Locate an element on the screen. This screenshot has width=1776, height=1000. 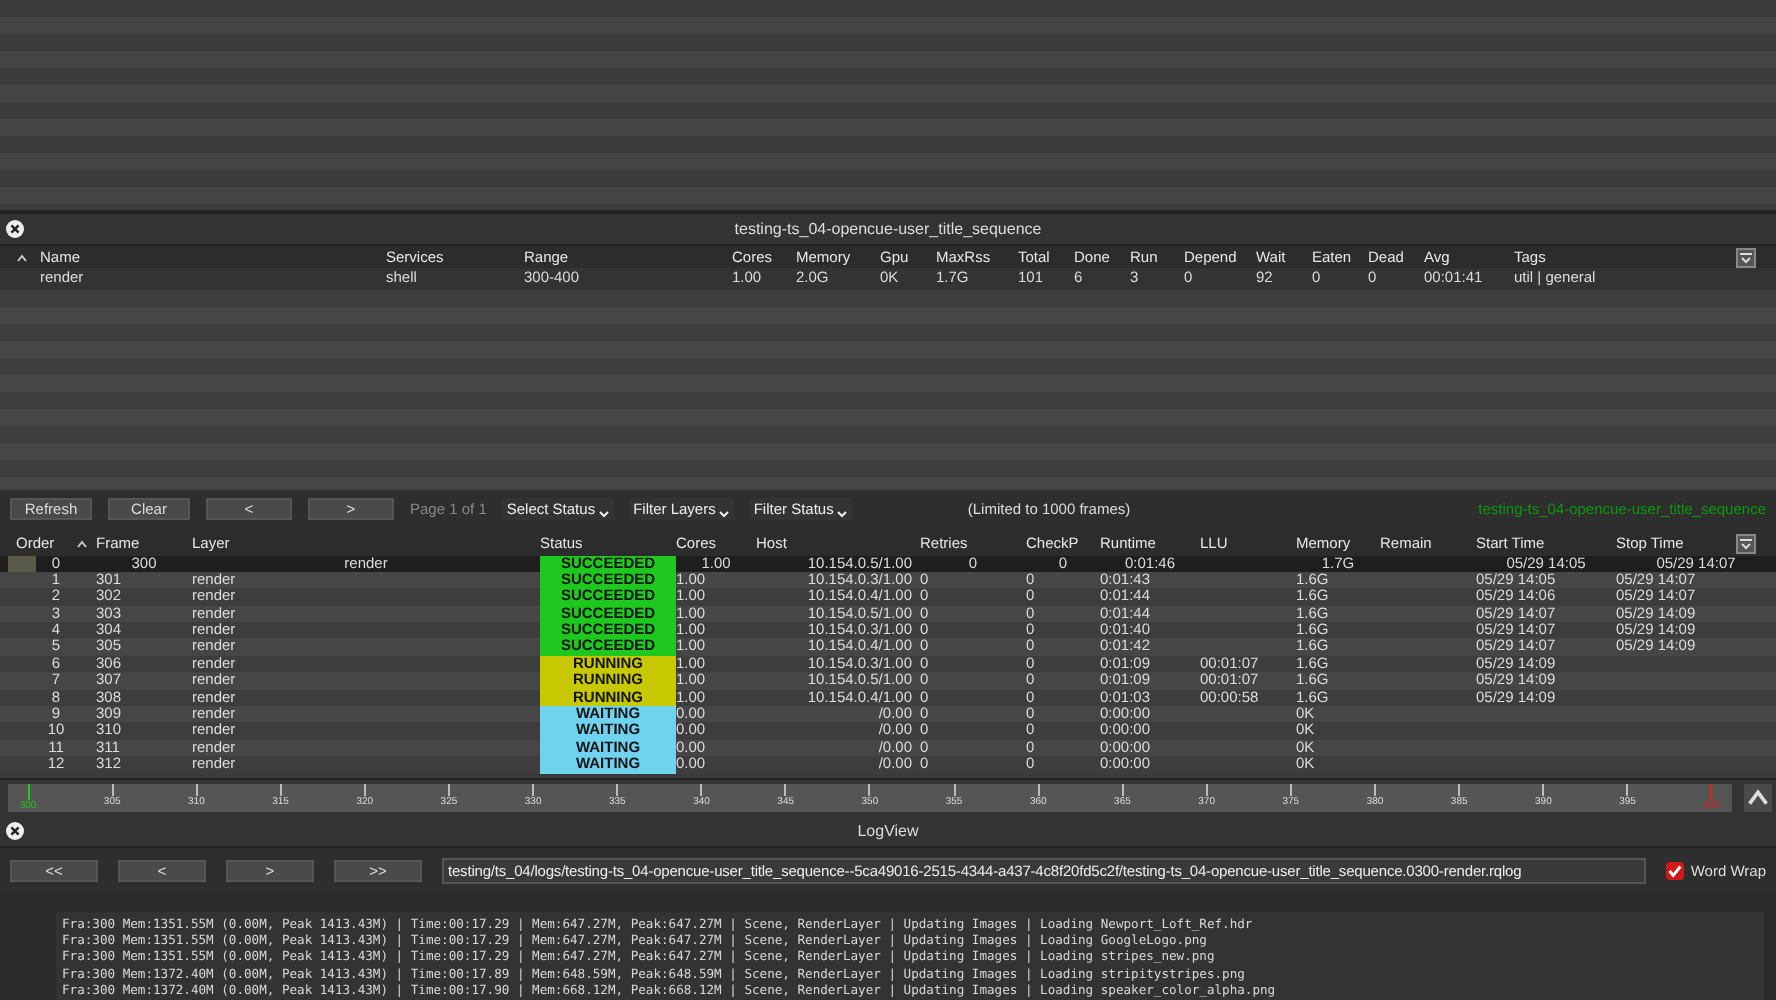
word-wrap-checkbox is located at coordinates (1675, 870).